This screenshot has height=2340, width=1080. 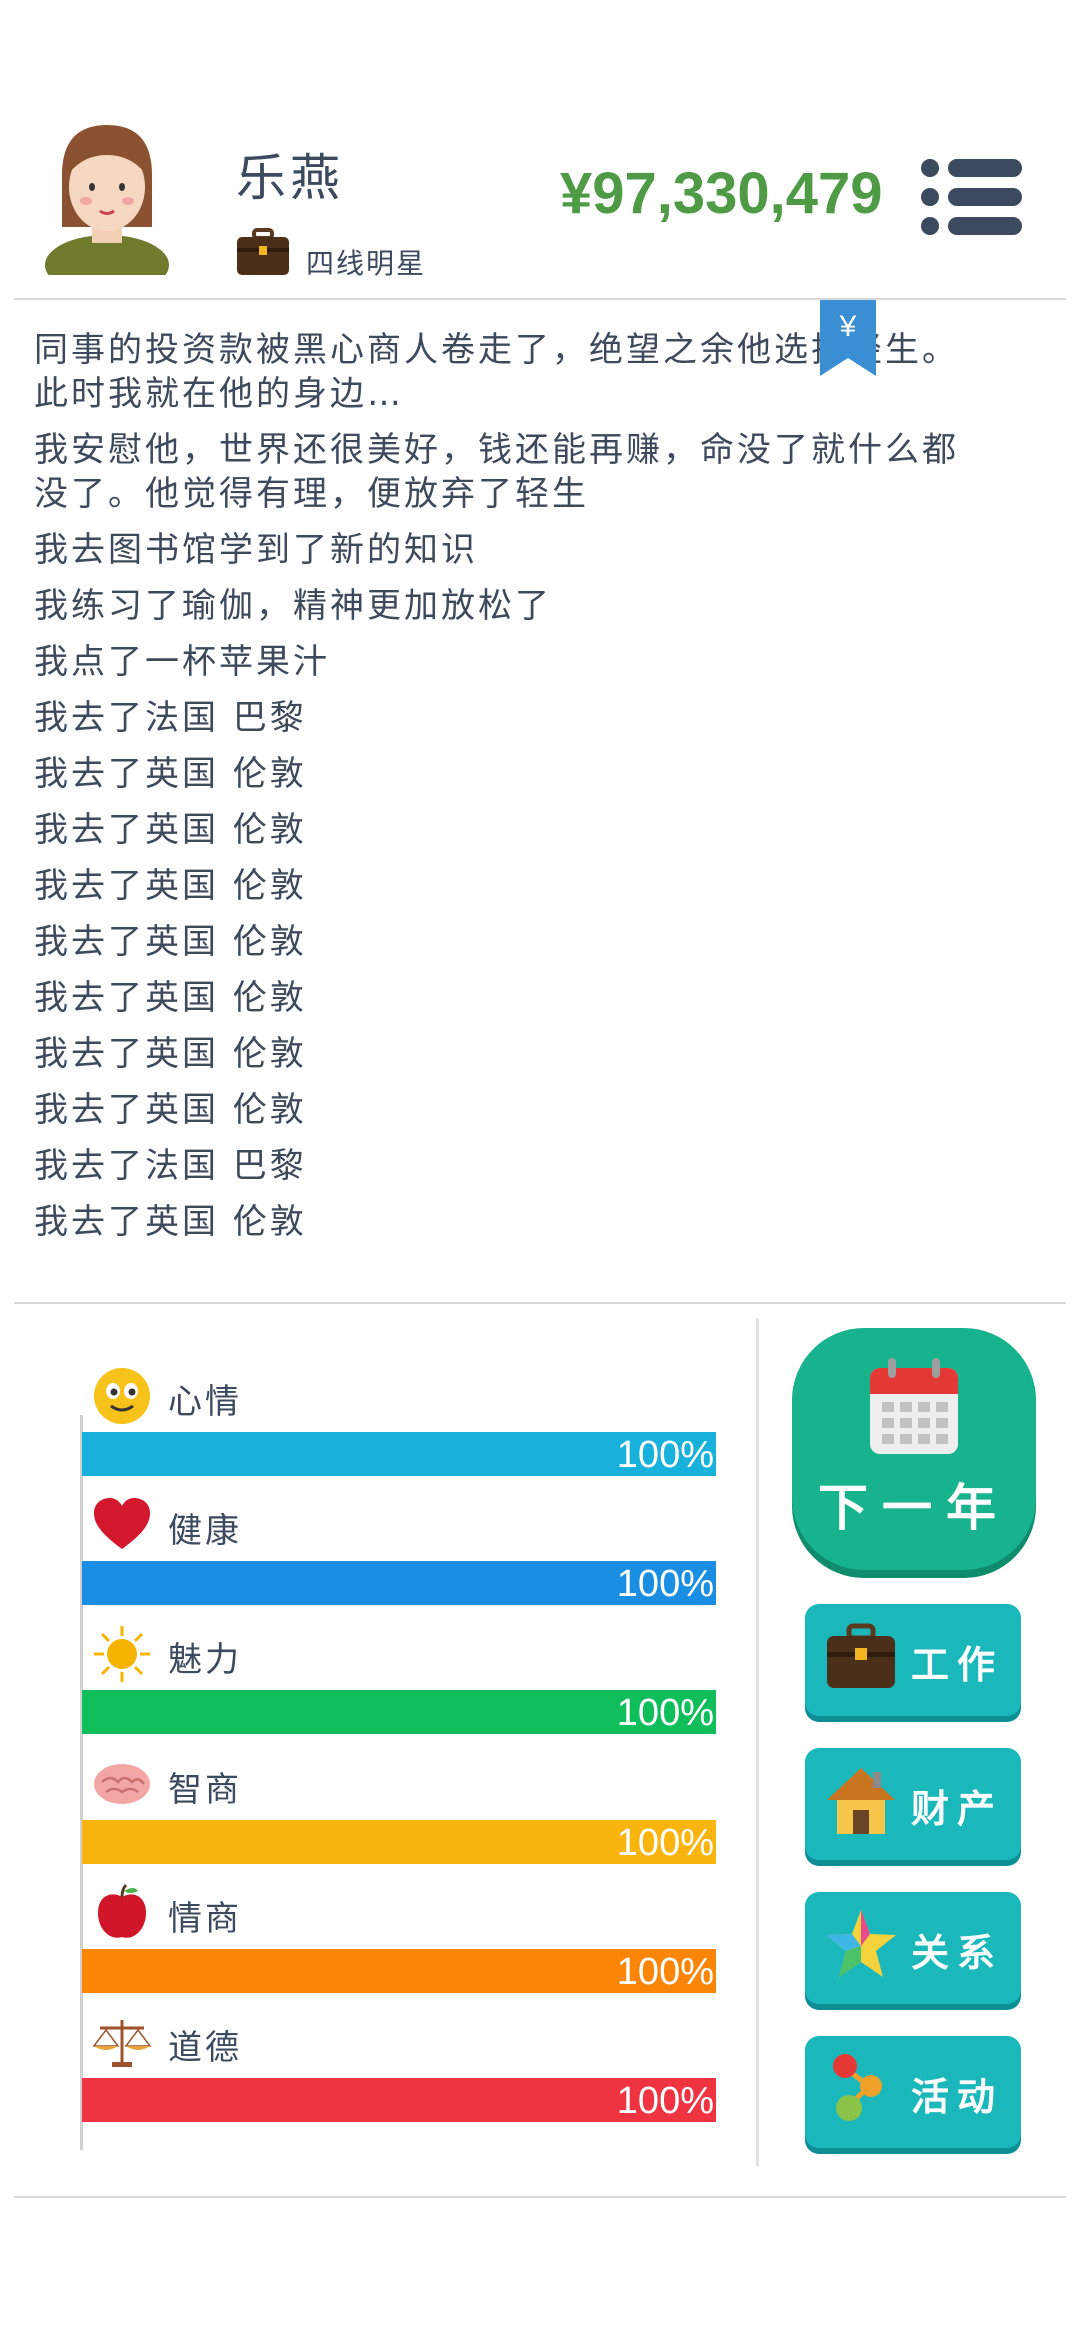 I want to click on star-icon, so click(x=861, y=1943).